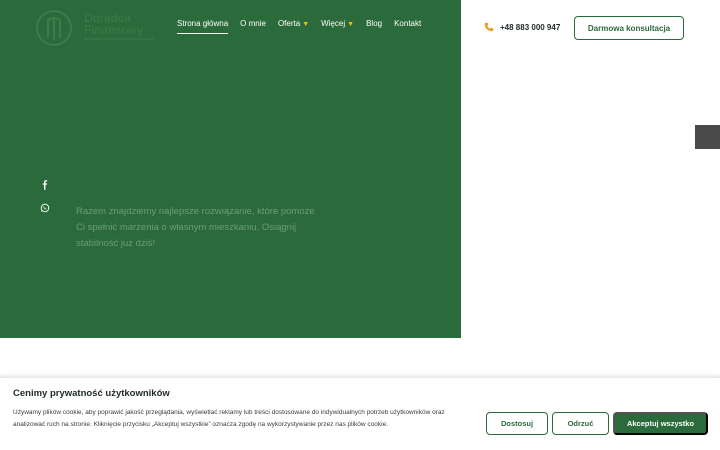 The width and height of the screenshot is (720, 450). I want to click on nav-item-label: Więcej, so click(333, 23).